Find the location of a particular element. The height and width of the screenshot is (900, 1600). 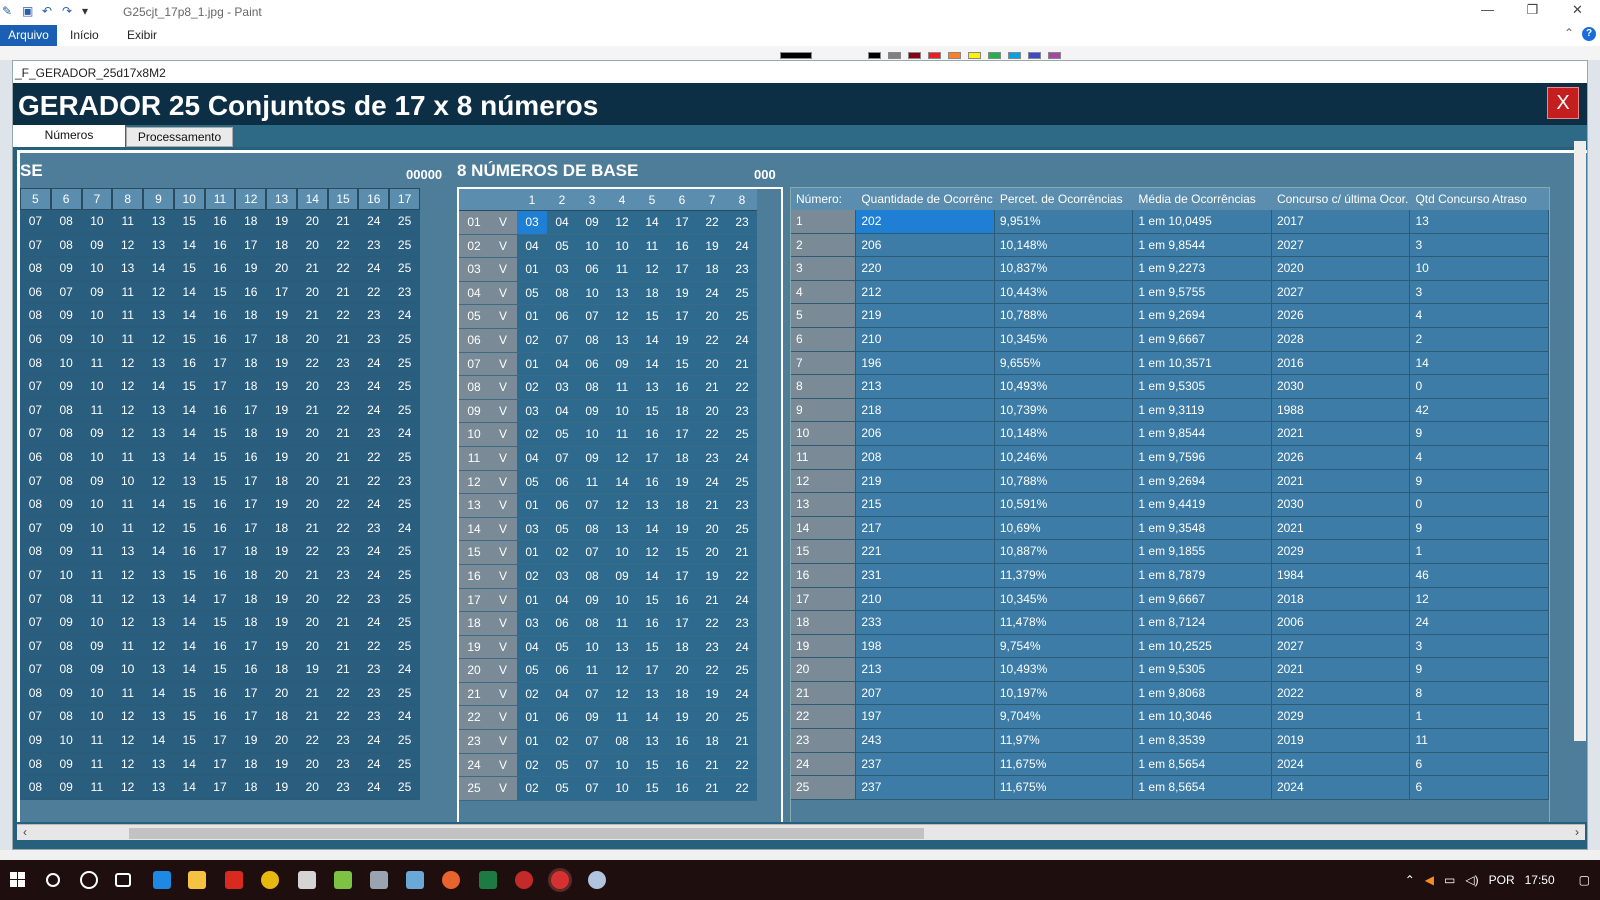

table-cell: 4 is located at coordinates (1479, 316).